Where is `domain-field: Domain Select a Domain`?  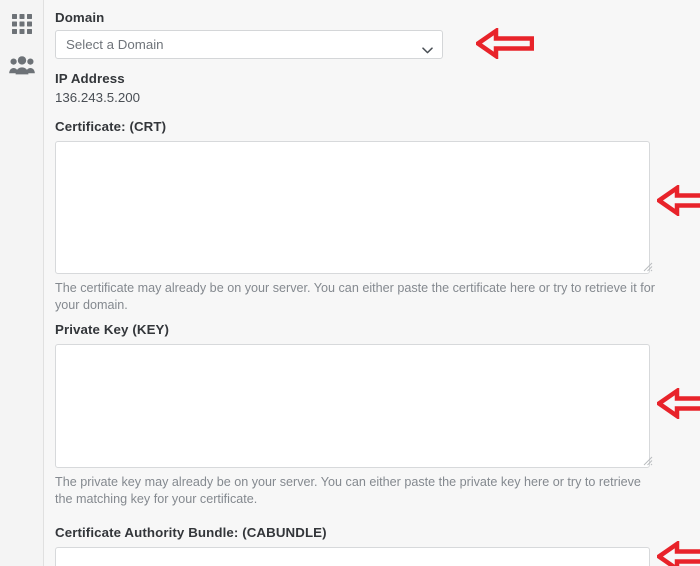 domain-field: Domain Select a Domain is located at coordinates (249, 34).